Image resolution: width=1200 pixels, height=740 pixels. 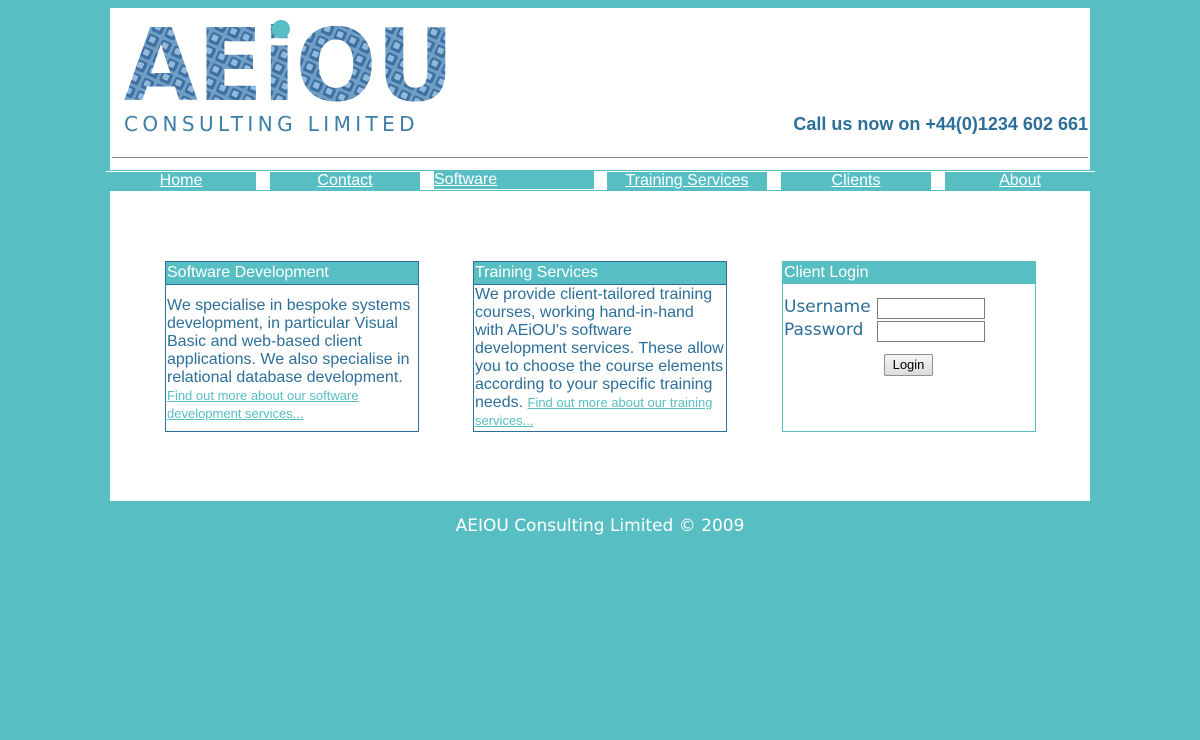 What do you see at coordinates (827, 307) in the screenshot?
I see `username-label: Username` at bounding box center [827, 307].